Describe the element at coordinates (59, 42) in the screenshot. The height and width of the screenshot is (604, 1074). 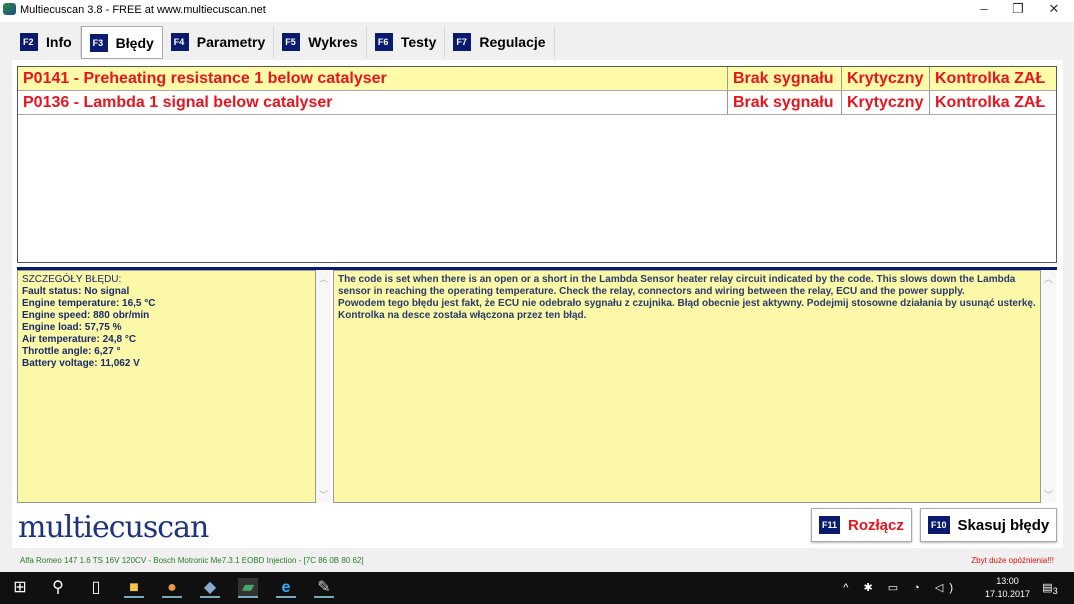
I see `tab-label: Info` at that location.